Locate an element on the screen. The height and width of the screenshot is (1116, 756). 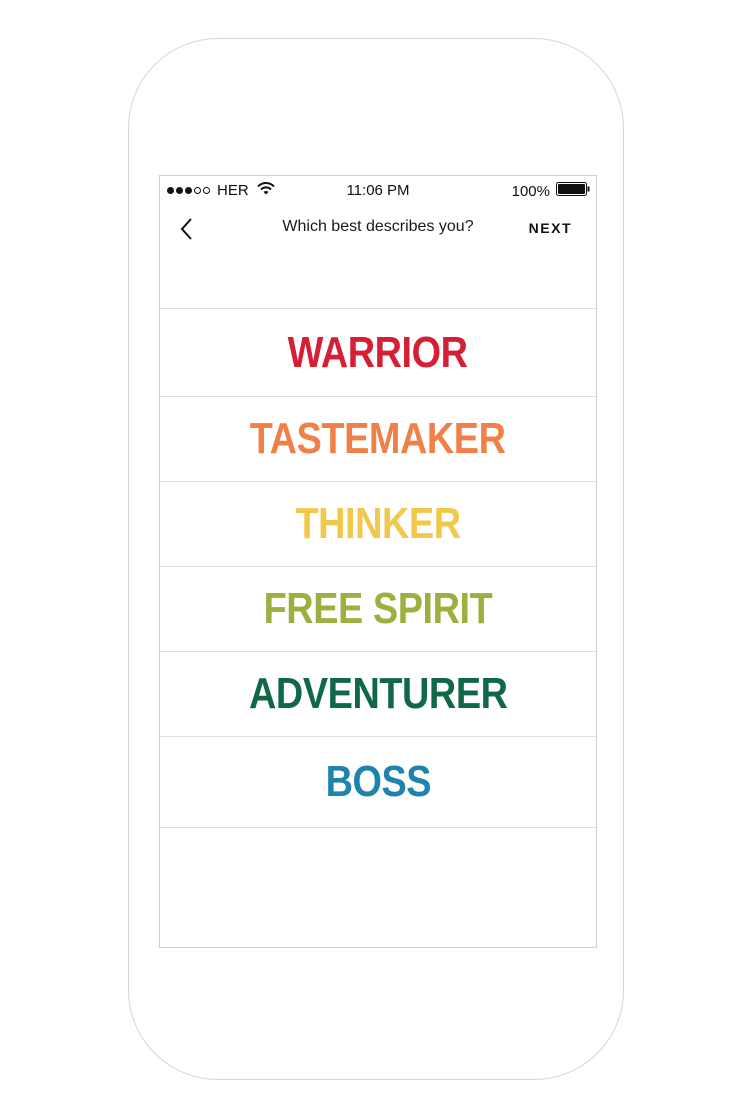
option-tastemaker: TASTEMAKER is located at coordinates (378, 438).